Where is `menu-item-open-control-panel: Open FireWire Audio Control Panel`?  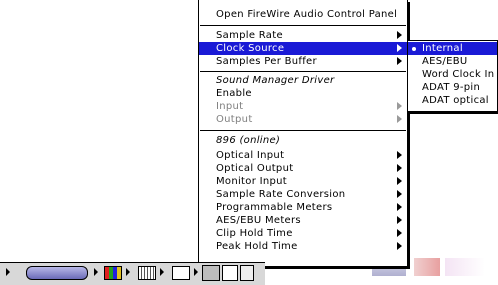
menu-item-open-control-panel: Open FireWire Audio Control Panel is located at coordinates (303, 14).